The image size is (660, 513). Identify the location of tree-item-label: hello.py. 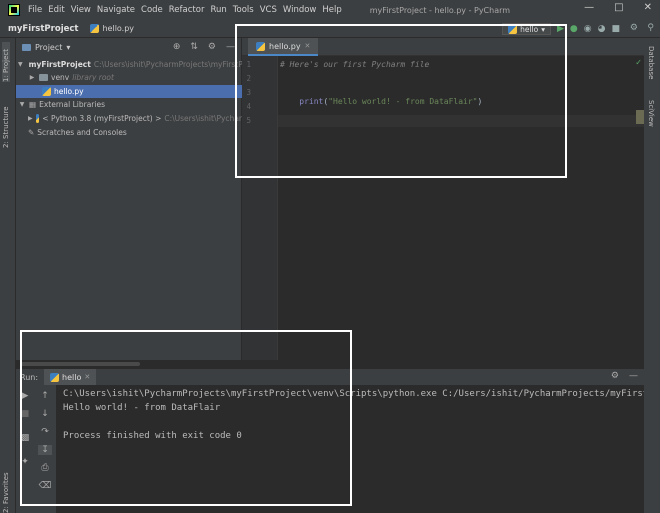
(69, 91).